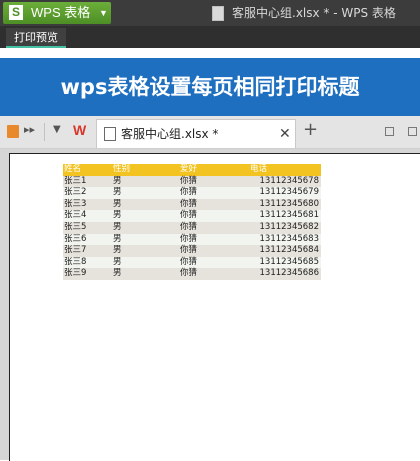  What do you see at coordinates (44, 132) in the screenshot?
I see `separator` at bounding box center [44, 132].